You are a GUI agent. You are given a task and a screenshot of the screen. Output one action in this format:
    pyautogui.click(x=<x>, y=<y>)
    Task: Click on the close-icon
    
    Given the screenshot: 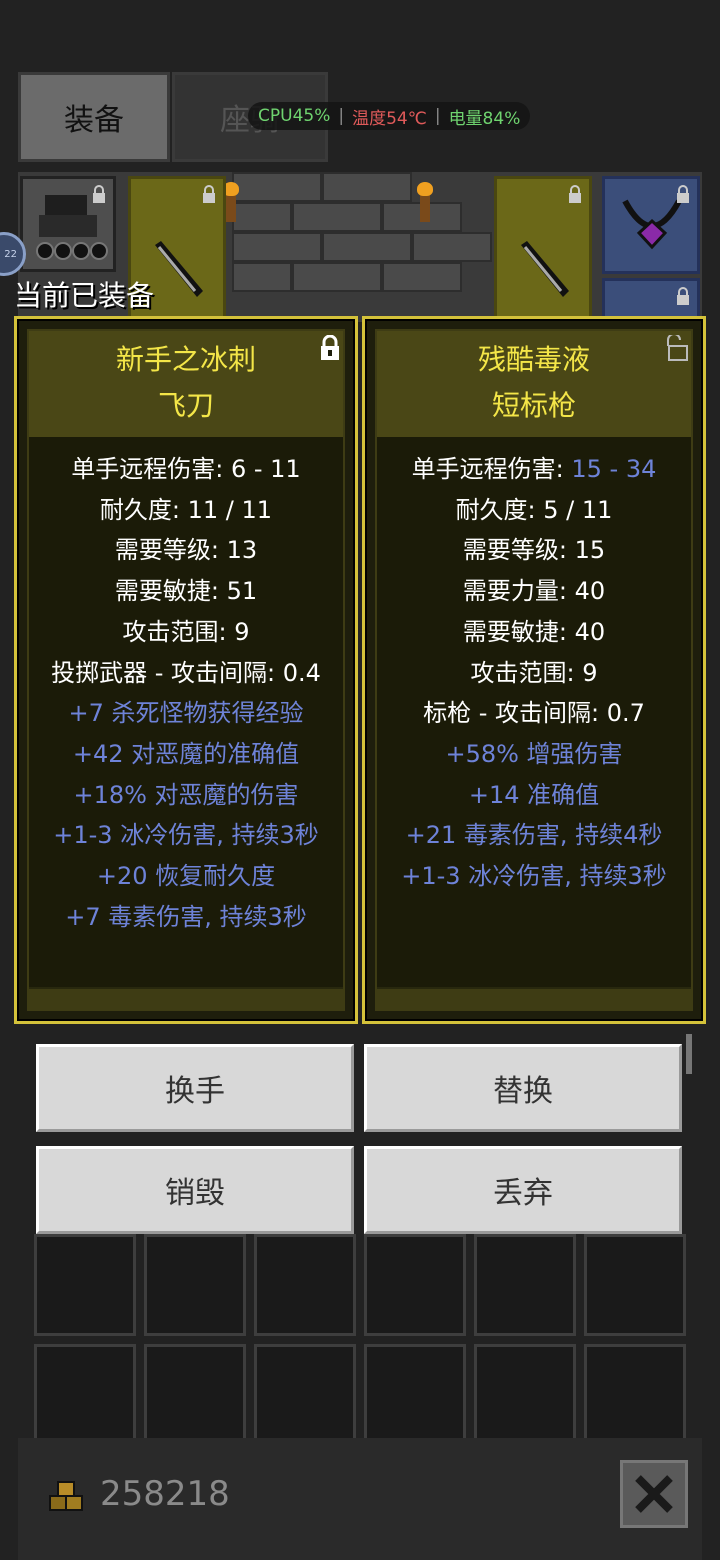 What is the action you would take?
    pyautogui.click(x=654, y=1494)
    